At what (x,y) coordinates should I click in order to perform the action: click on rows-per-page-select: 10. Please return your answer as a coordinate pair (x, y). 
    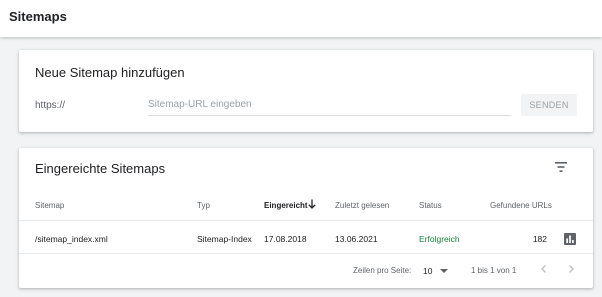
    Looking at the image, I should click on (436, 270).